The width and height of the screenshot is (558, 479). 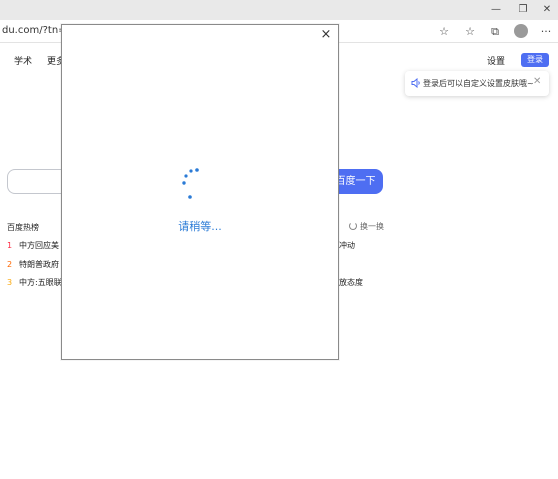 What do you see at coordinates (444, 32) in the screenshot?
I see `star-icon: ☆` at bounding box center [444, 32].